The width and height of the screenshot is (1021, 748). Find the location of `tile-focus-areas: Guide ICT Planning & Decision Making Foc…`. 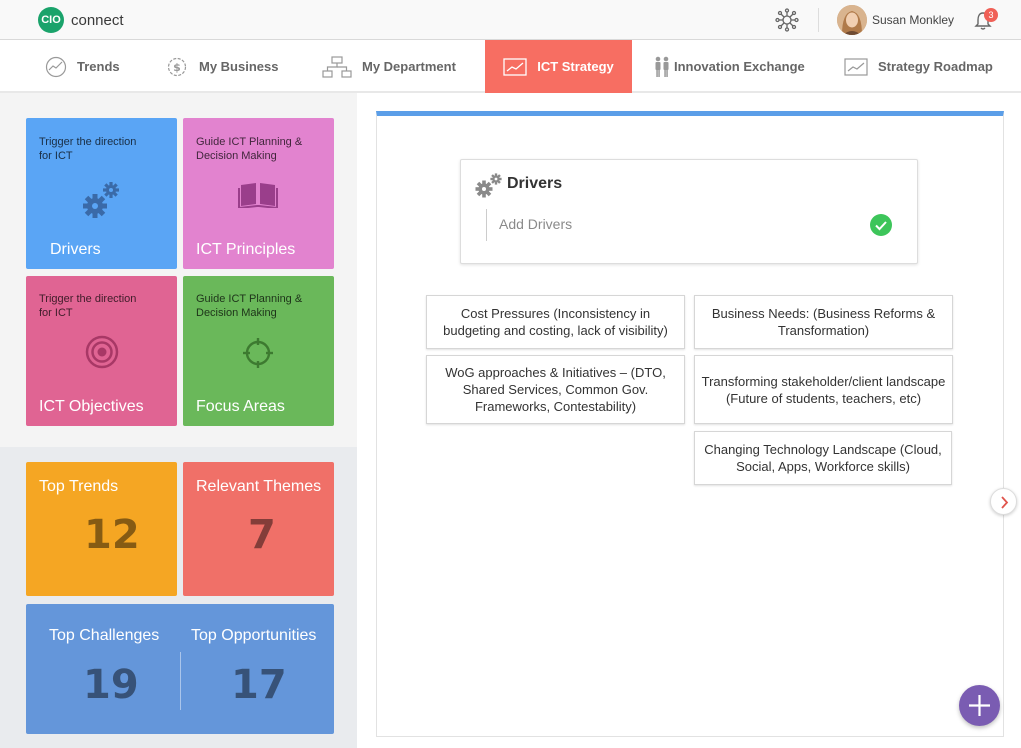

tile-focus-areas: Guide ICT Planning & Decision Making Foc… is located at coordinates (258, 351).